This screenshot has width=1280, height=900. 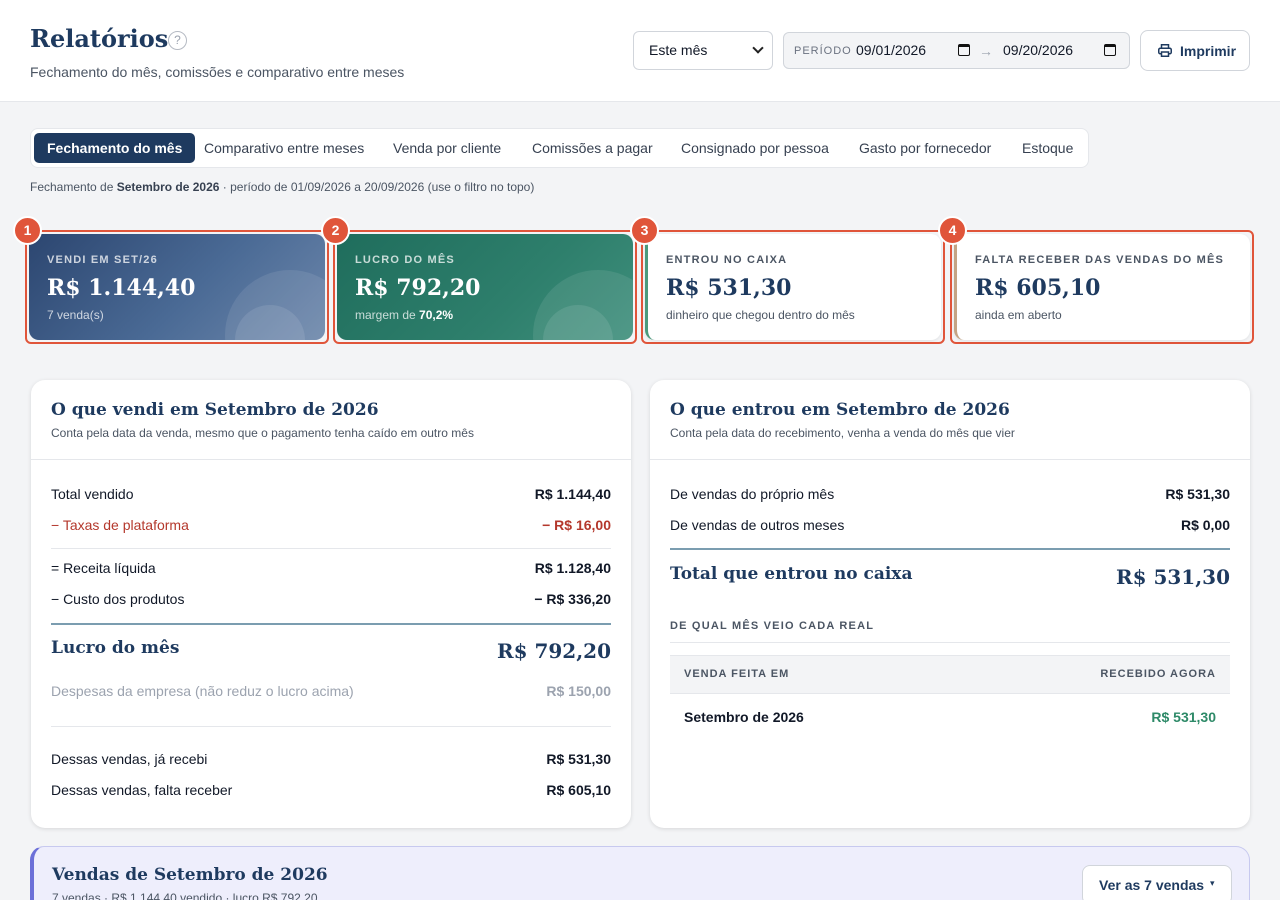 What do you see at coordinates (99, 38) in the screenshot?
I see `page-title: Relatórios` at bounding box center [99, 38].